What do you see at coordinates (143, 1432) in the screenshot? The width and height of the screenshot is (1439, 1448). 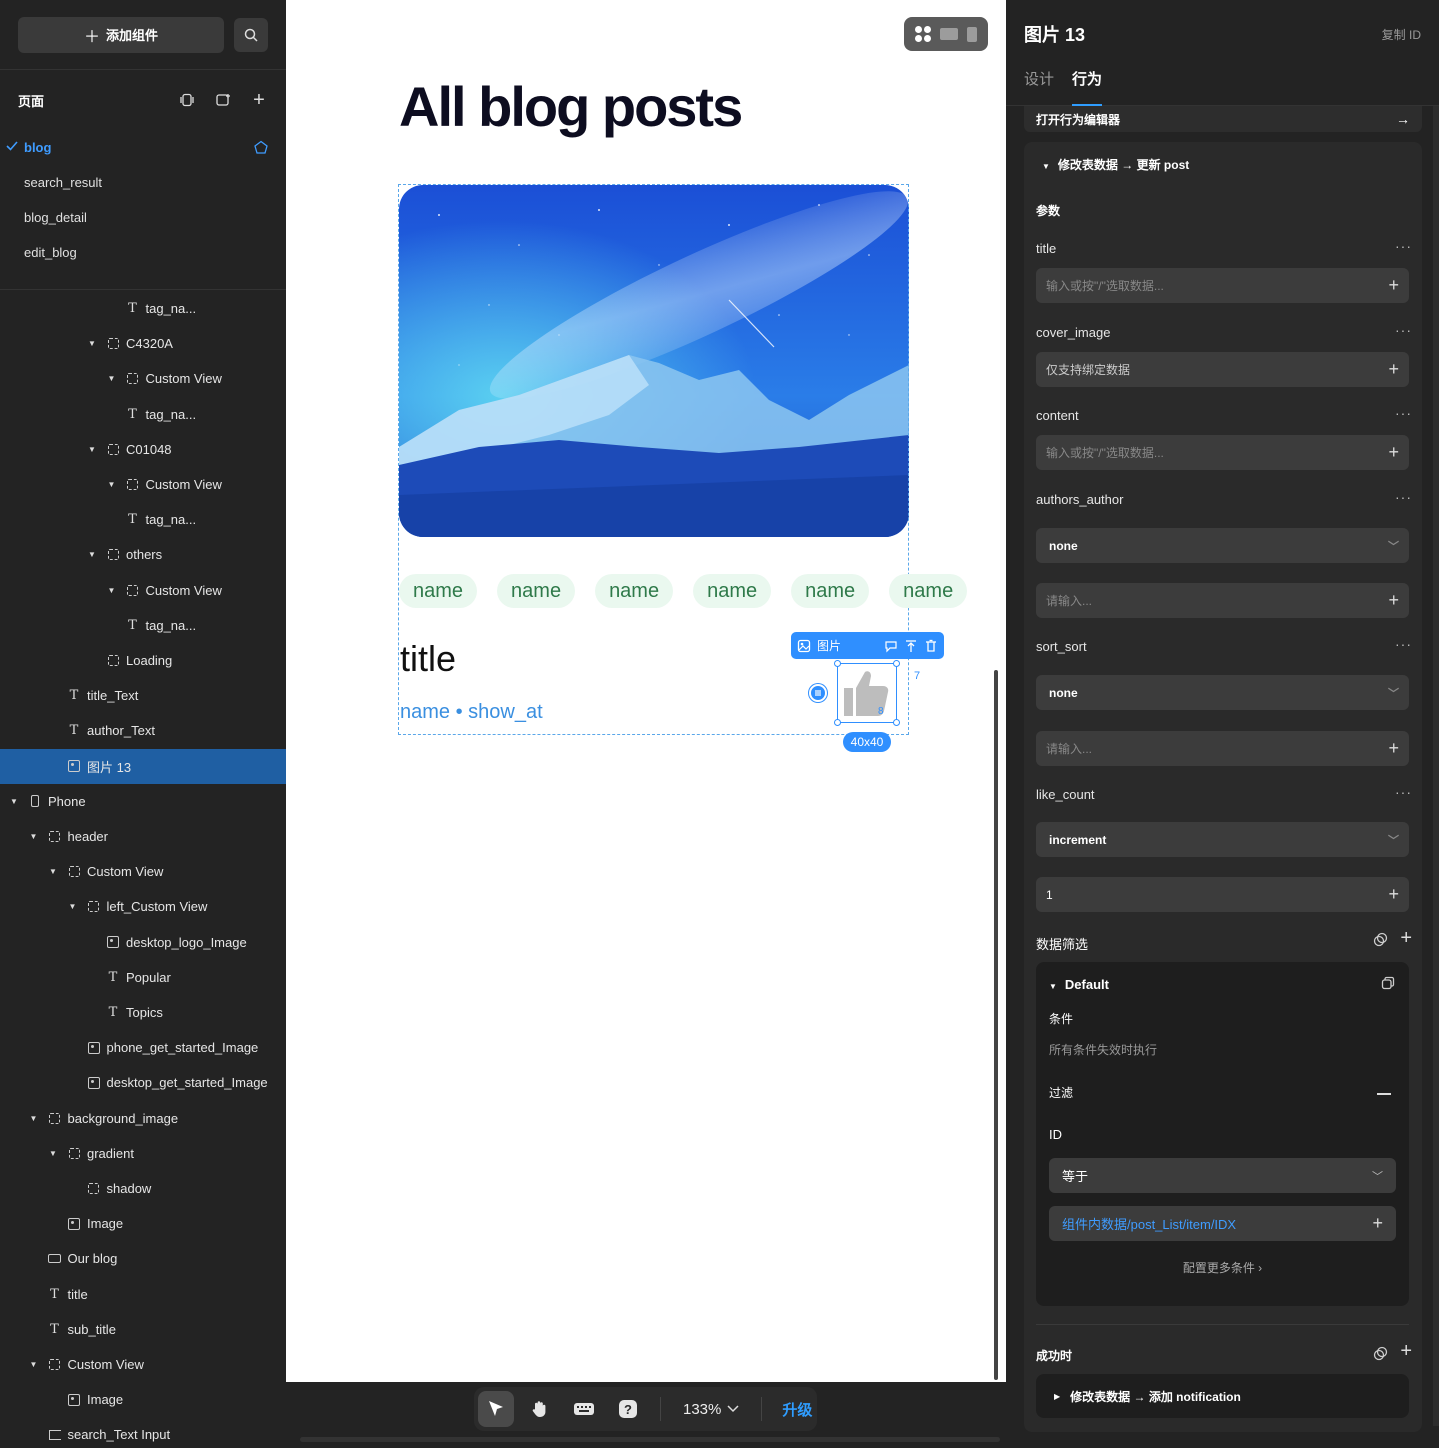 I see `layer-row: ▼search_Text Input` at bounding box center [143, 1432].